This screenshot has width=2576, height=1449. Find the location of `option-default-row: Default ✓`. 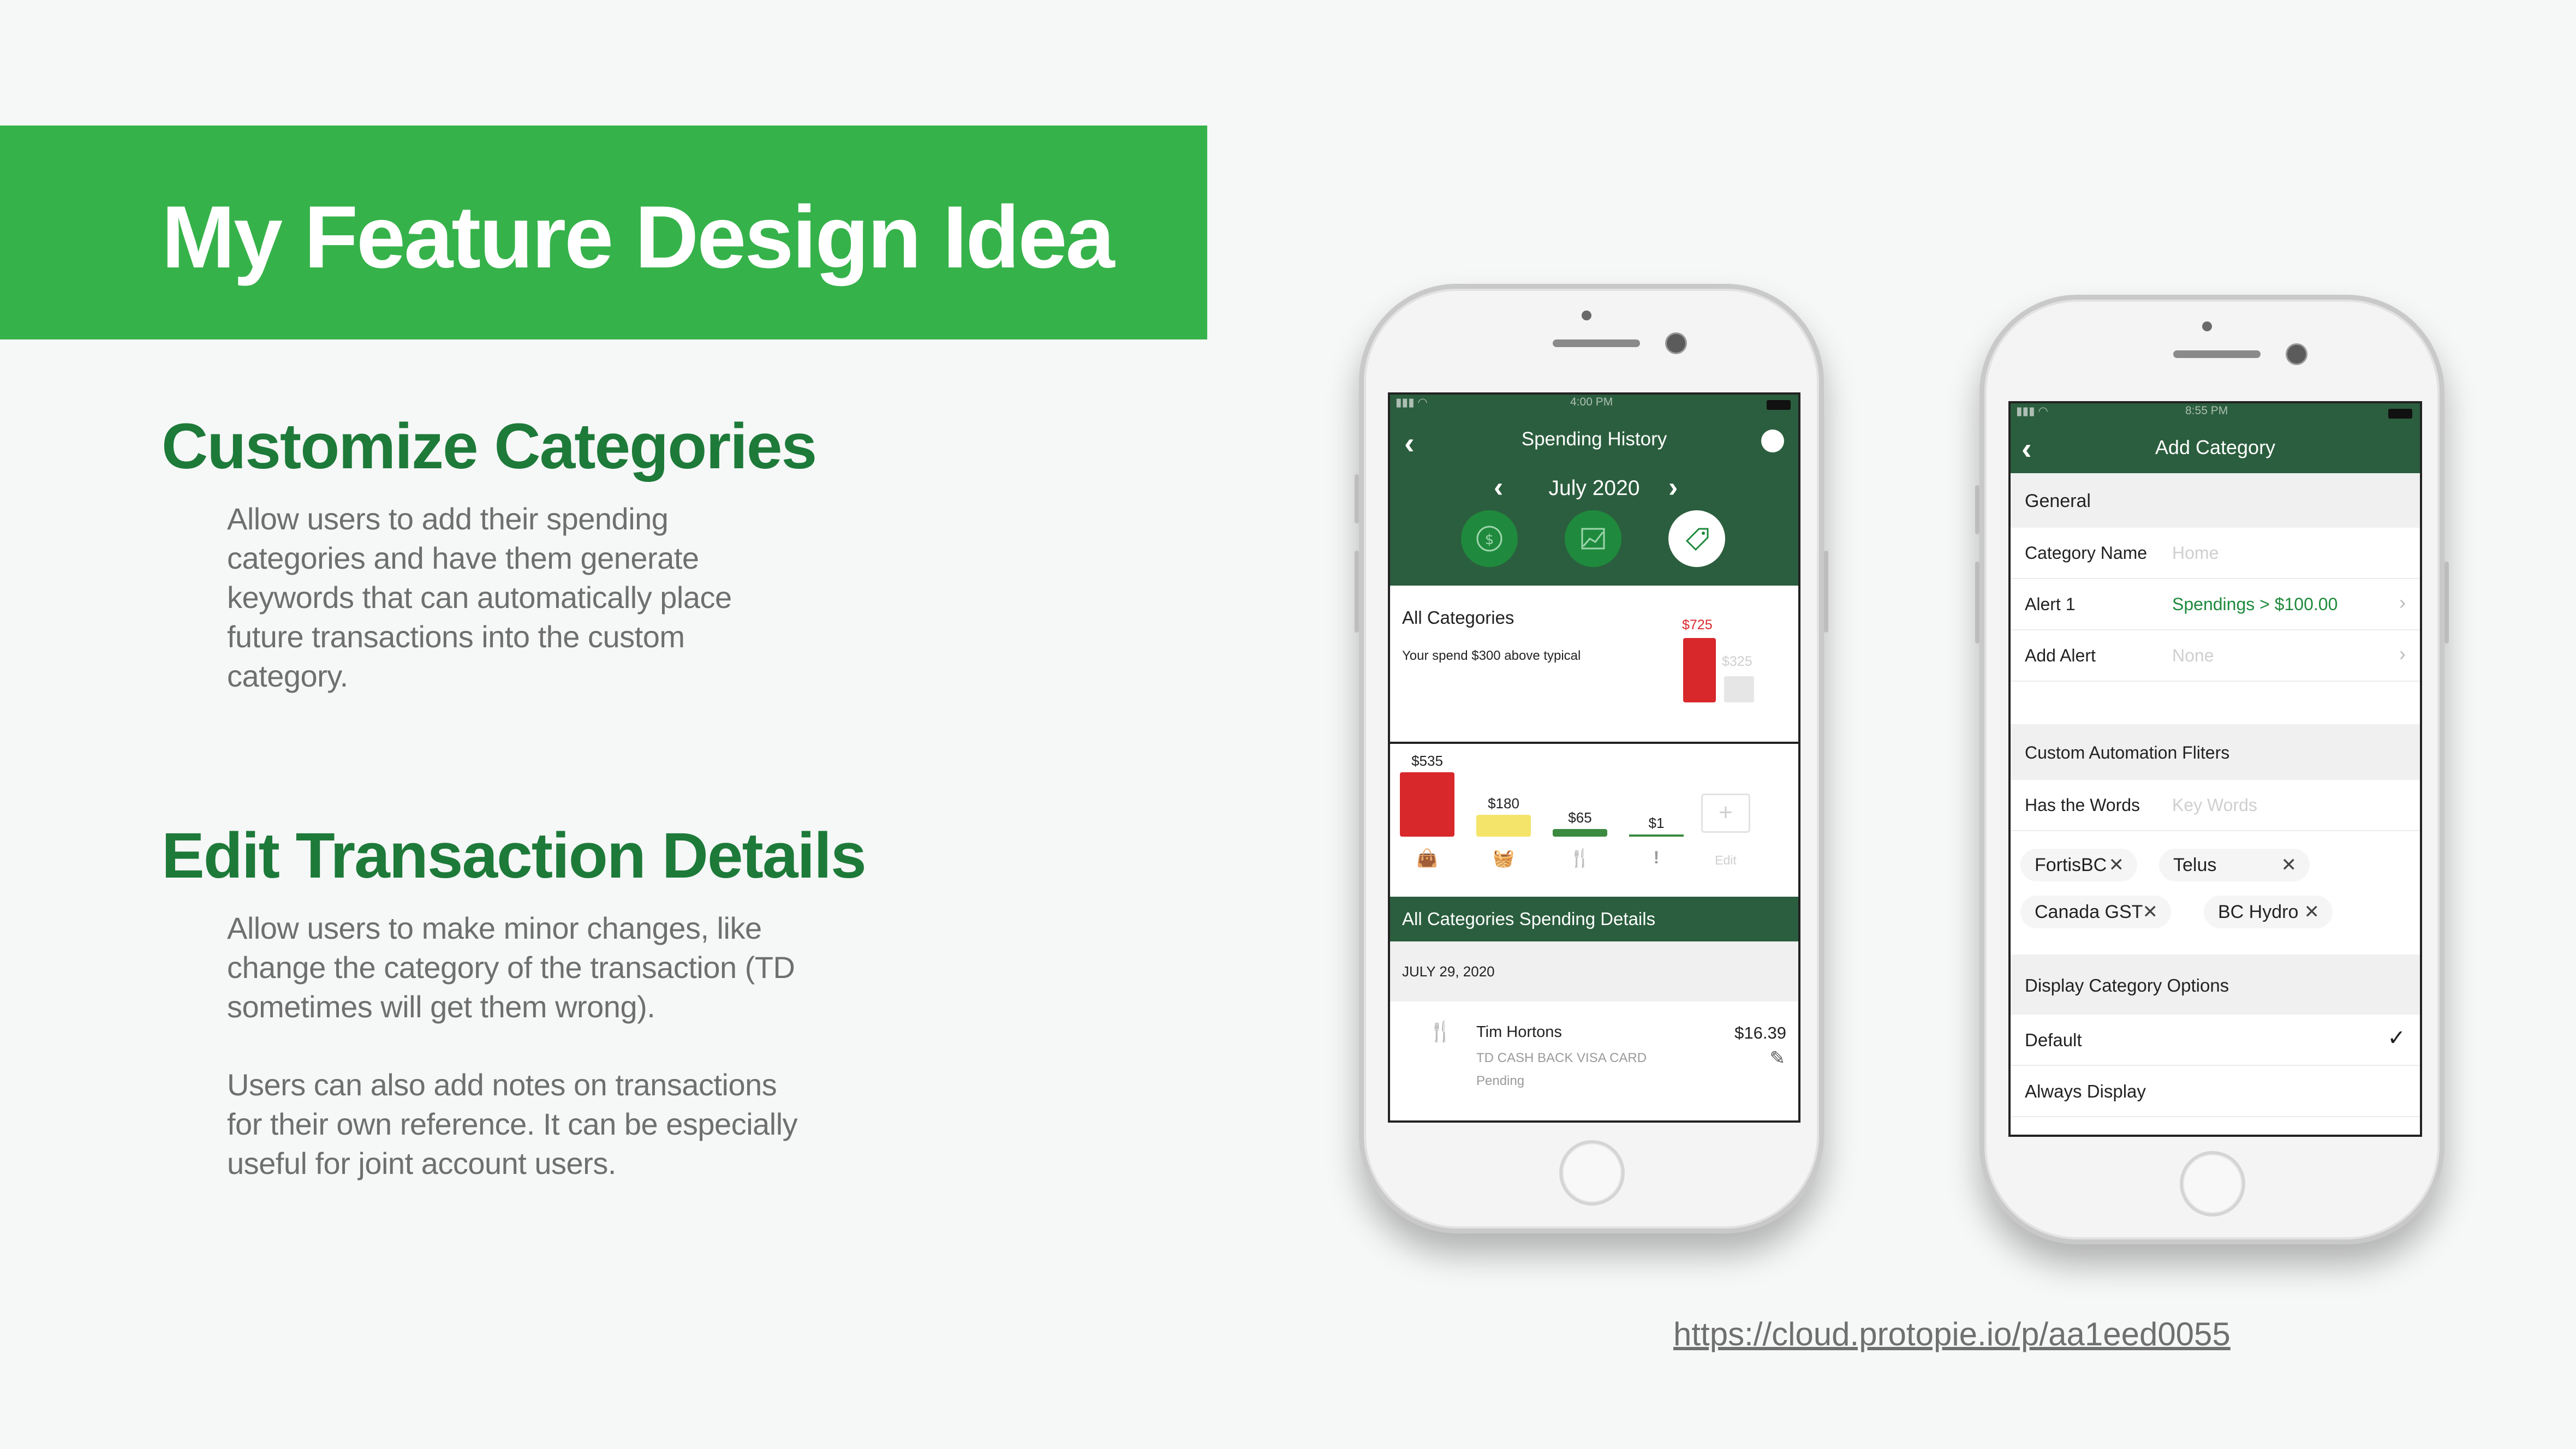

option-default-row: Default ✓ is located at coordinates (2215, 1040).